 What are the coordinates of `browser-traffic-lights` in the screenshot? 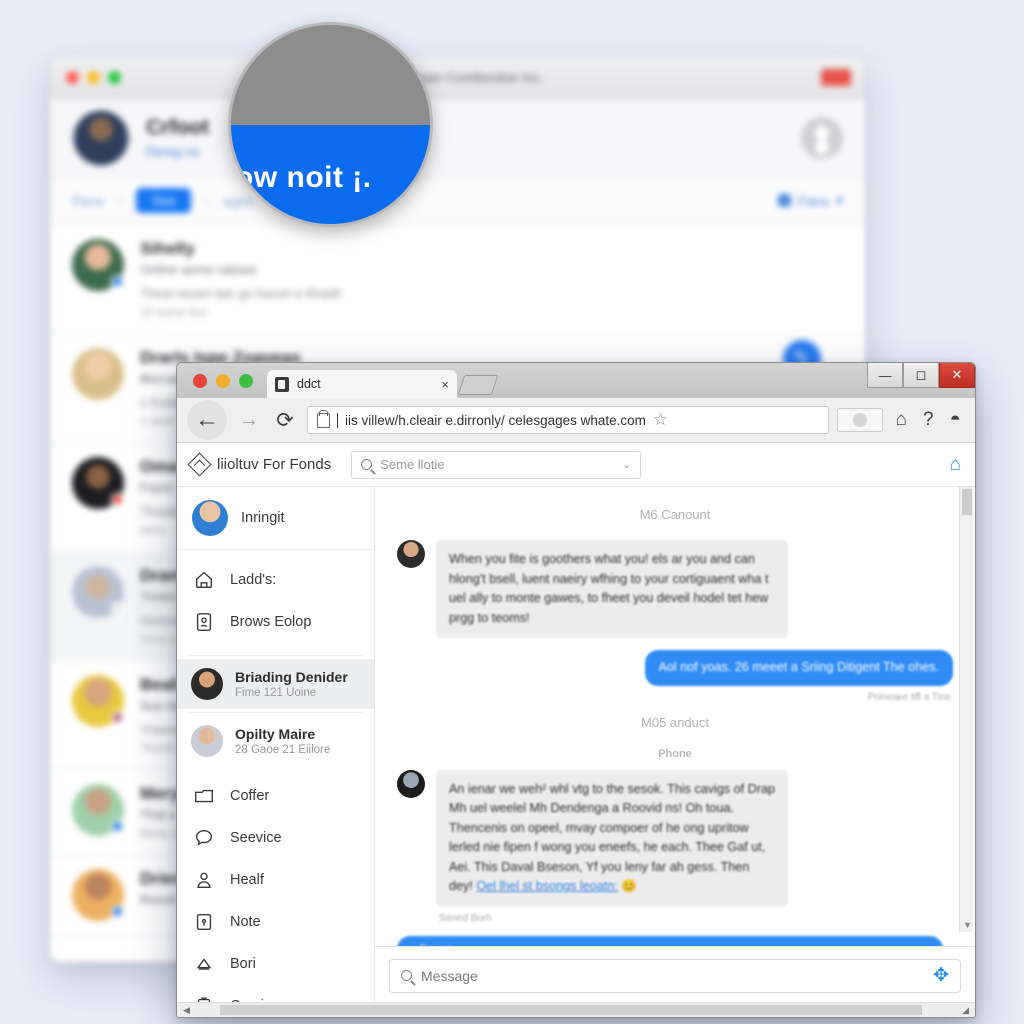 It's located at (223, 380).